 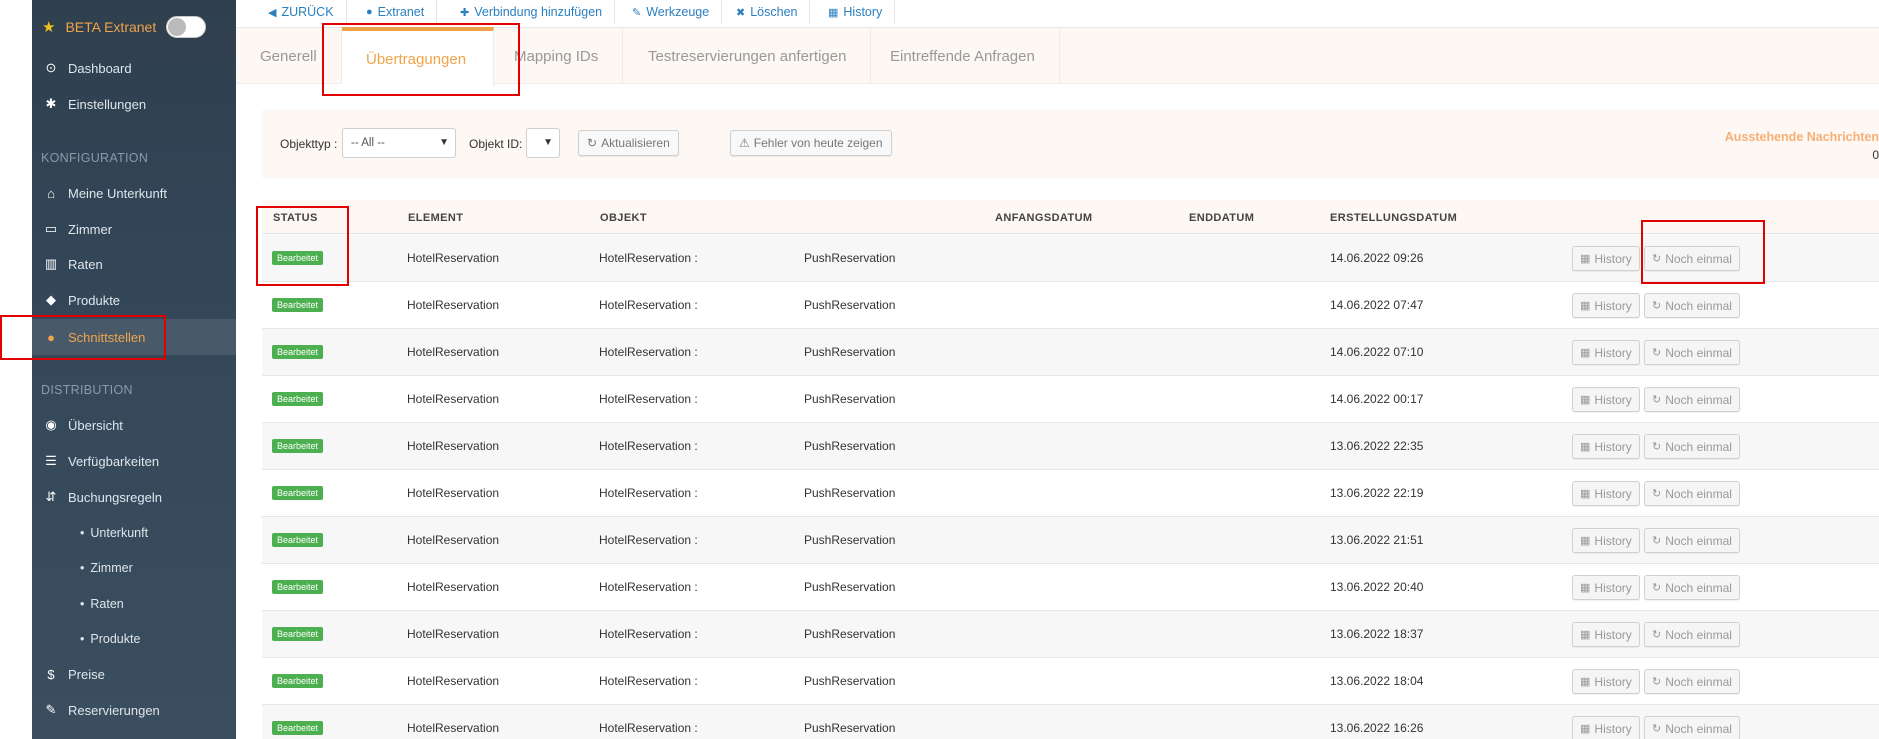 What do you see at coordinates (671, 12) in the screenshot?
I see `tools-button: ✎ Werkzeuge` at bounding box center [671, 12].